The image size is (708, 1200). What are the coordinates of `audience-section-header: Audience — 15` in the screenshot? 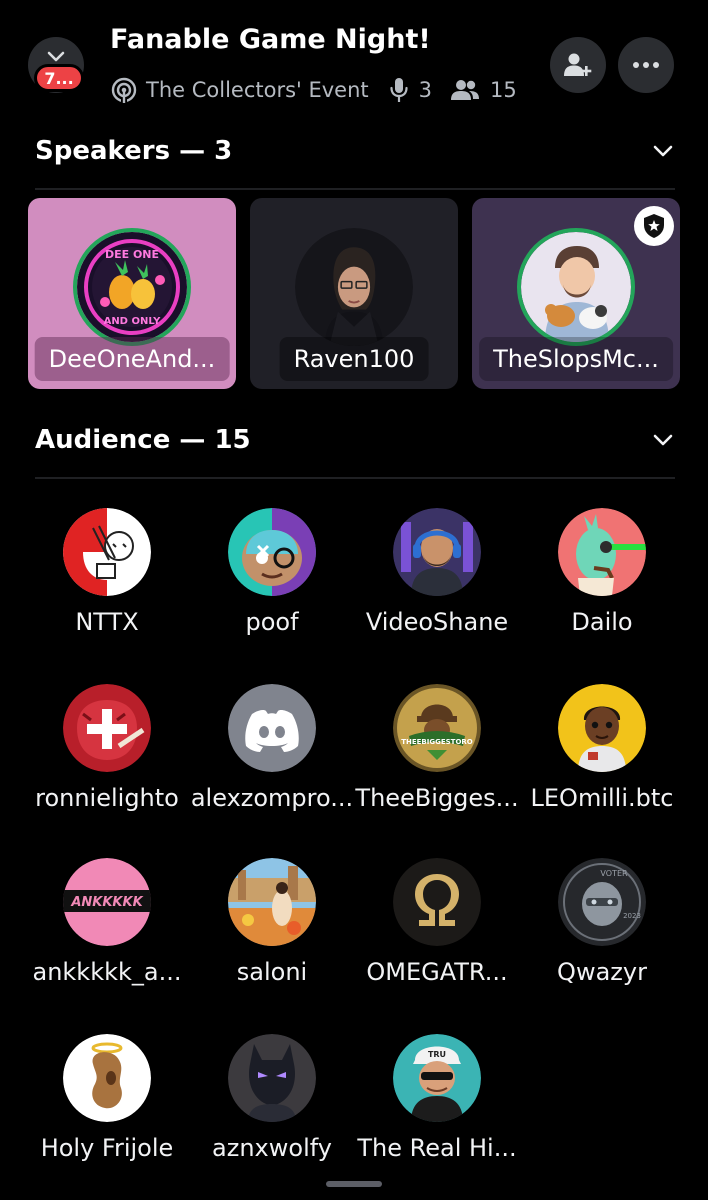 It's located at (355, 440).